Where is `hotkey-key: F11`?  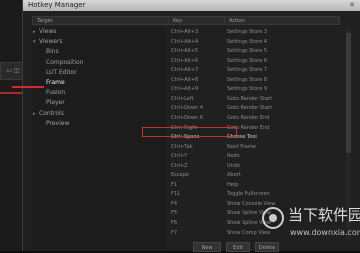 hotkey-key: F11 is located at coordinates (176, 194).